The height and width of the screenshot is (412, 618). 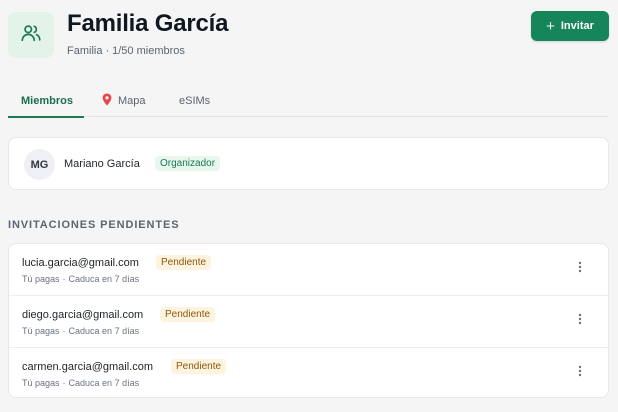 What do you see at coordinates (308, 163) in the screenshot?
I see `member-card: MG Mariano García Organizador` at bounding box center [308, 163].